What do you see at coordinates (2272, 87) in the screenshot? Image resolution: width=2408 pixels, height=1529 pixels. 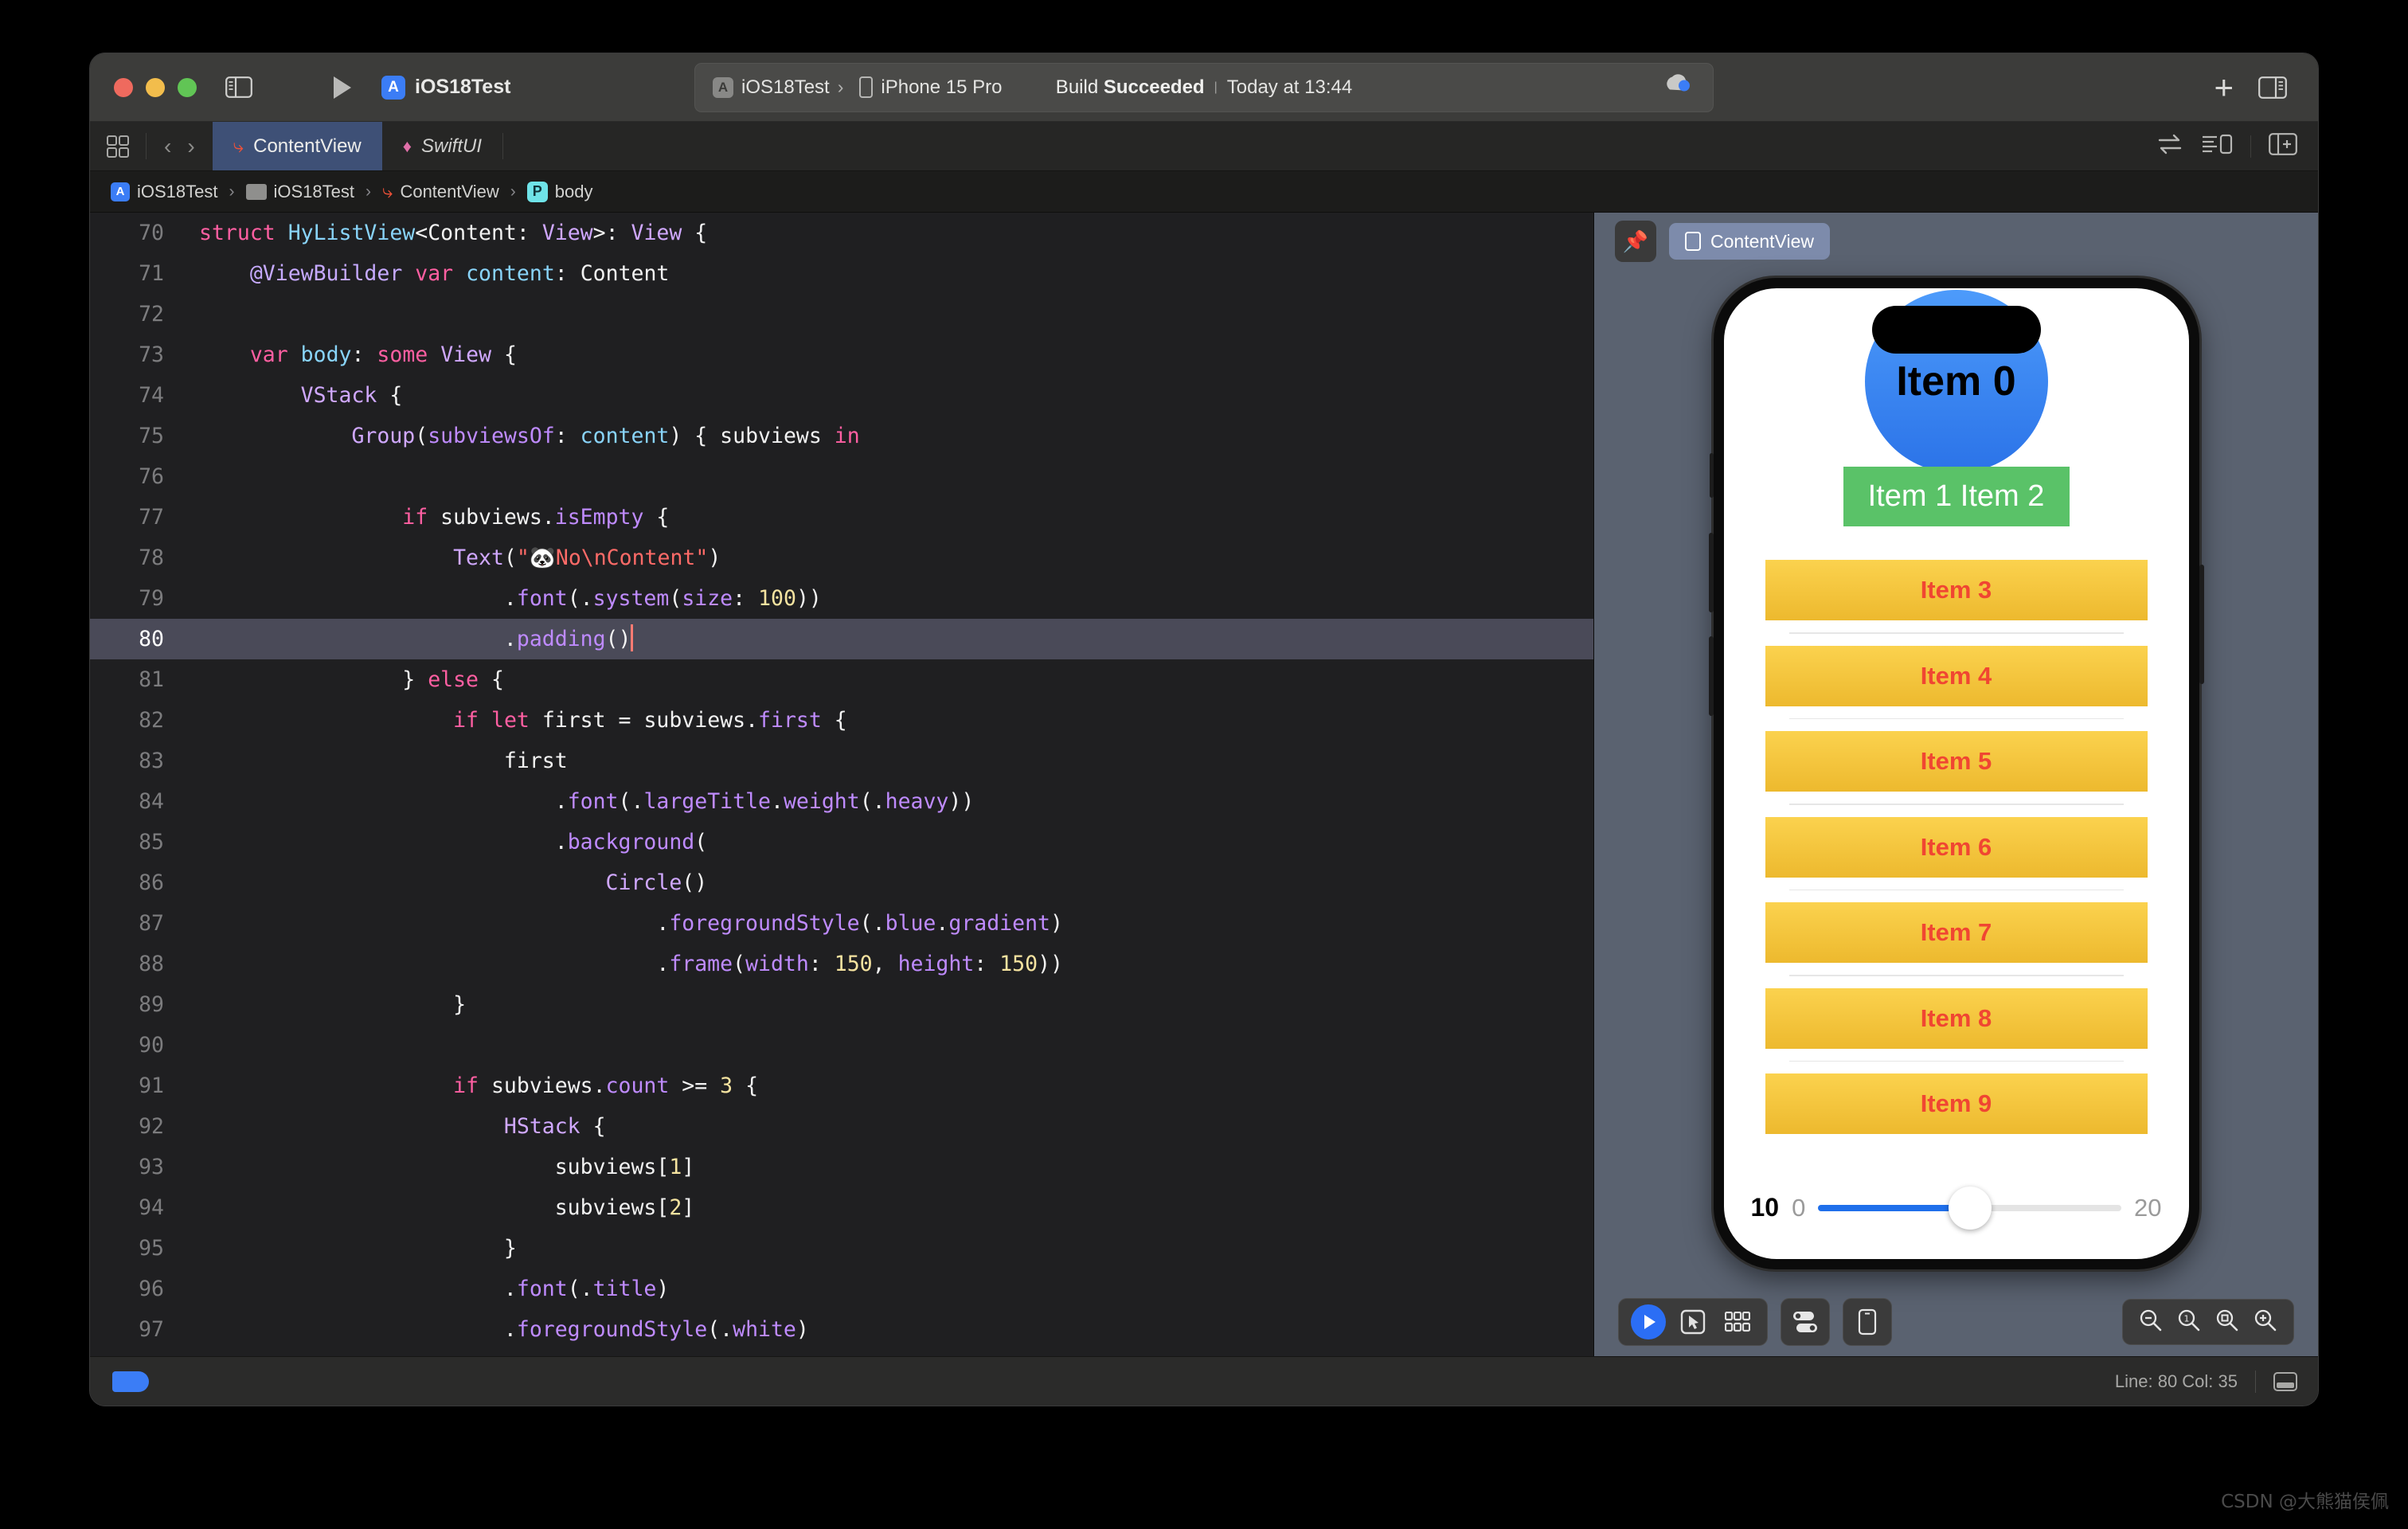 I see `inspector-toggle-icon` at bounding box center [2272, 87].